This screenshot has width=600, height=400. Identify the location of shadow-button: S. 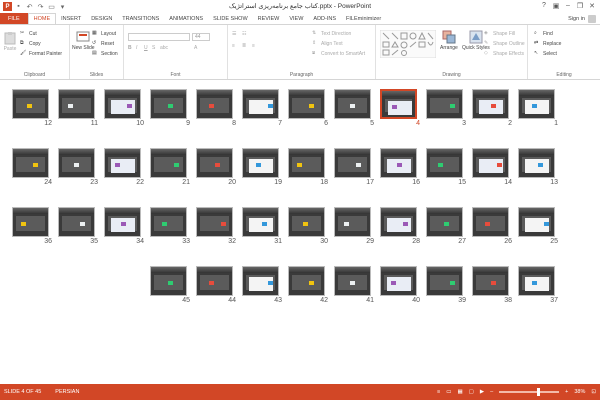
(153, 48).